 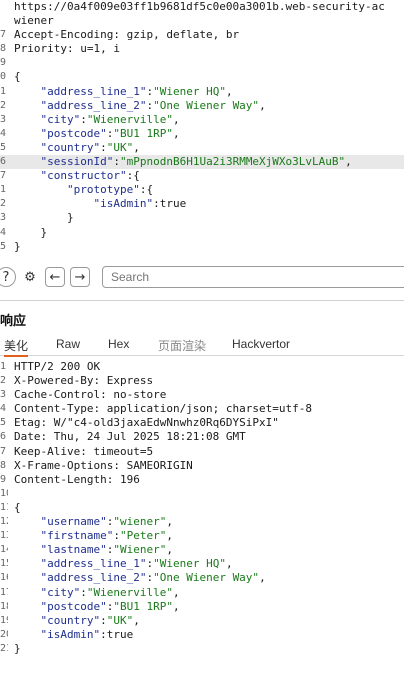 I want to click on code-line: 7 Accept-Encoding: gzip, deflate, br, so click(x=202, y=35).